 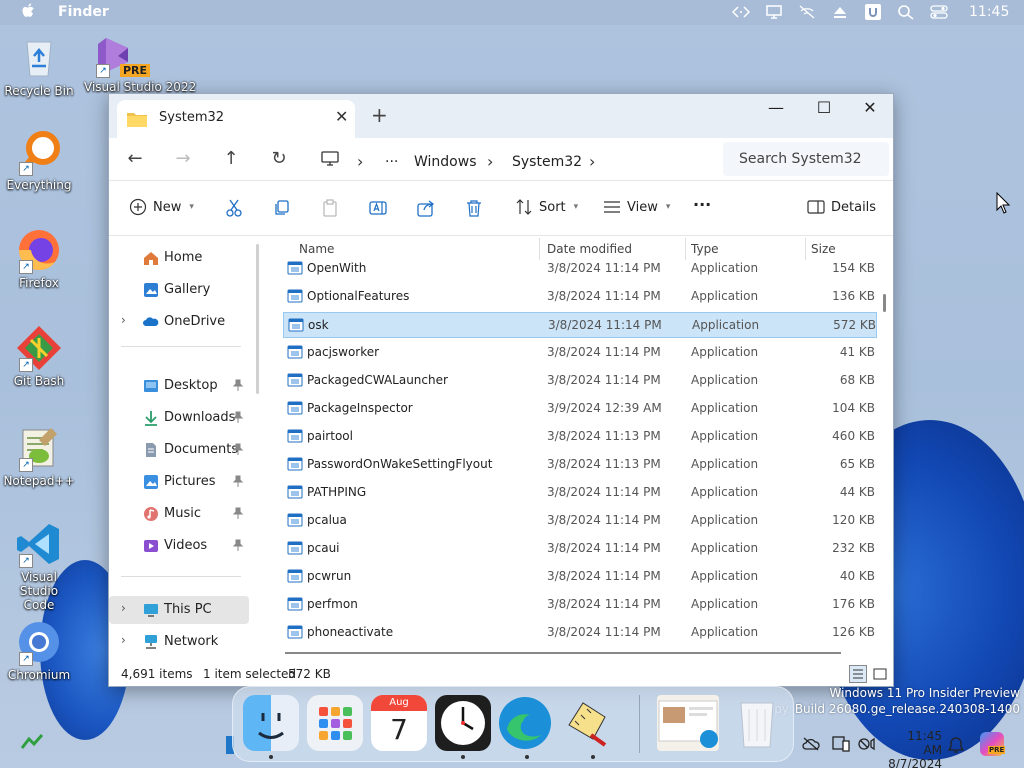 What do you see at coordinates (399, 723) in the screenshot?
I see `dock-calendar-icon: Aug 7` at bounding box center [399, 723].